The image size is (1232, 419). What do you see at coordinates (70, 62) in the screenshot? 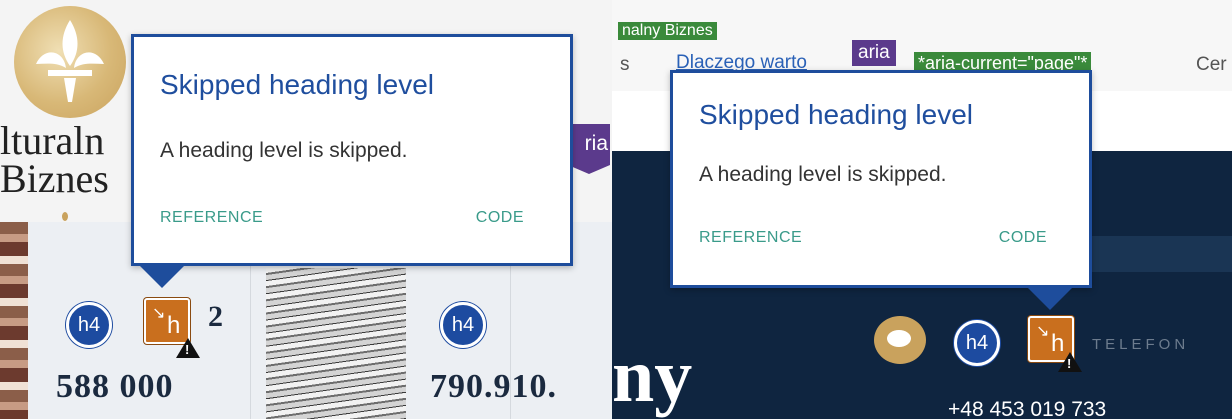
I see `fleur-logo-icon` at bounding box center [70, 62].